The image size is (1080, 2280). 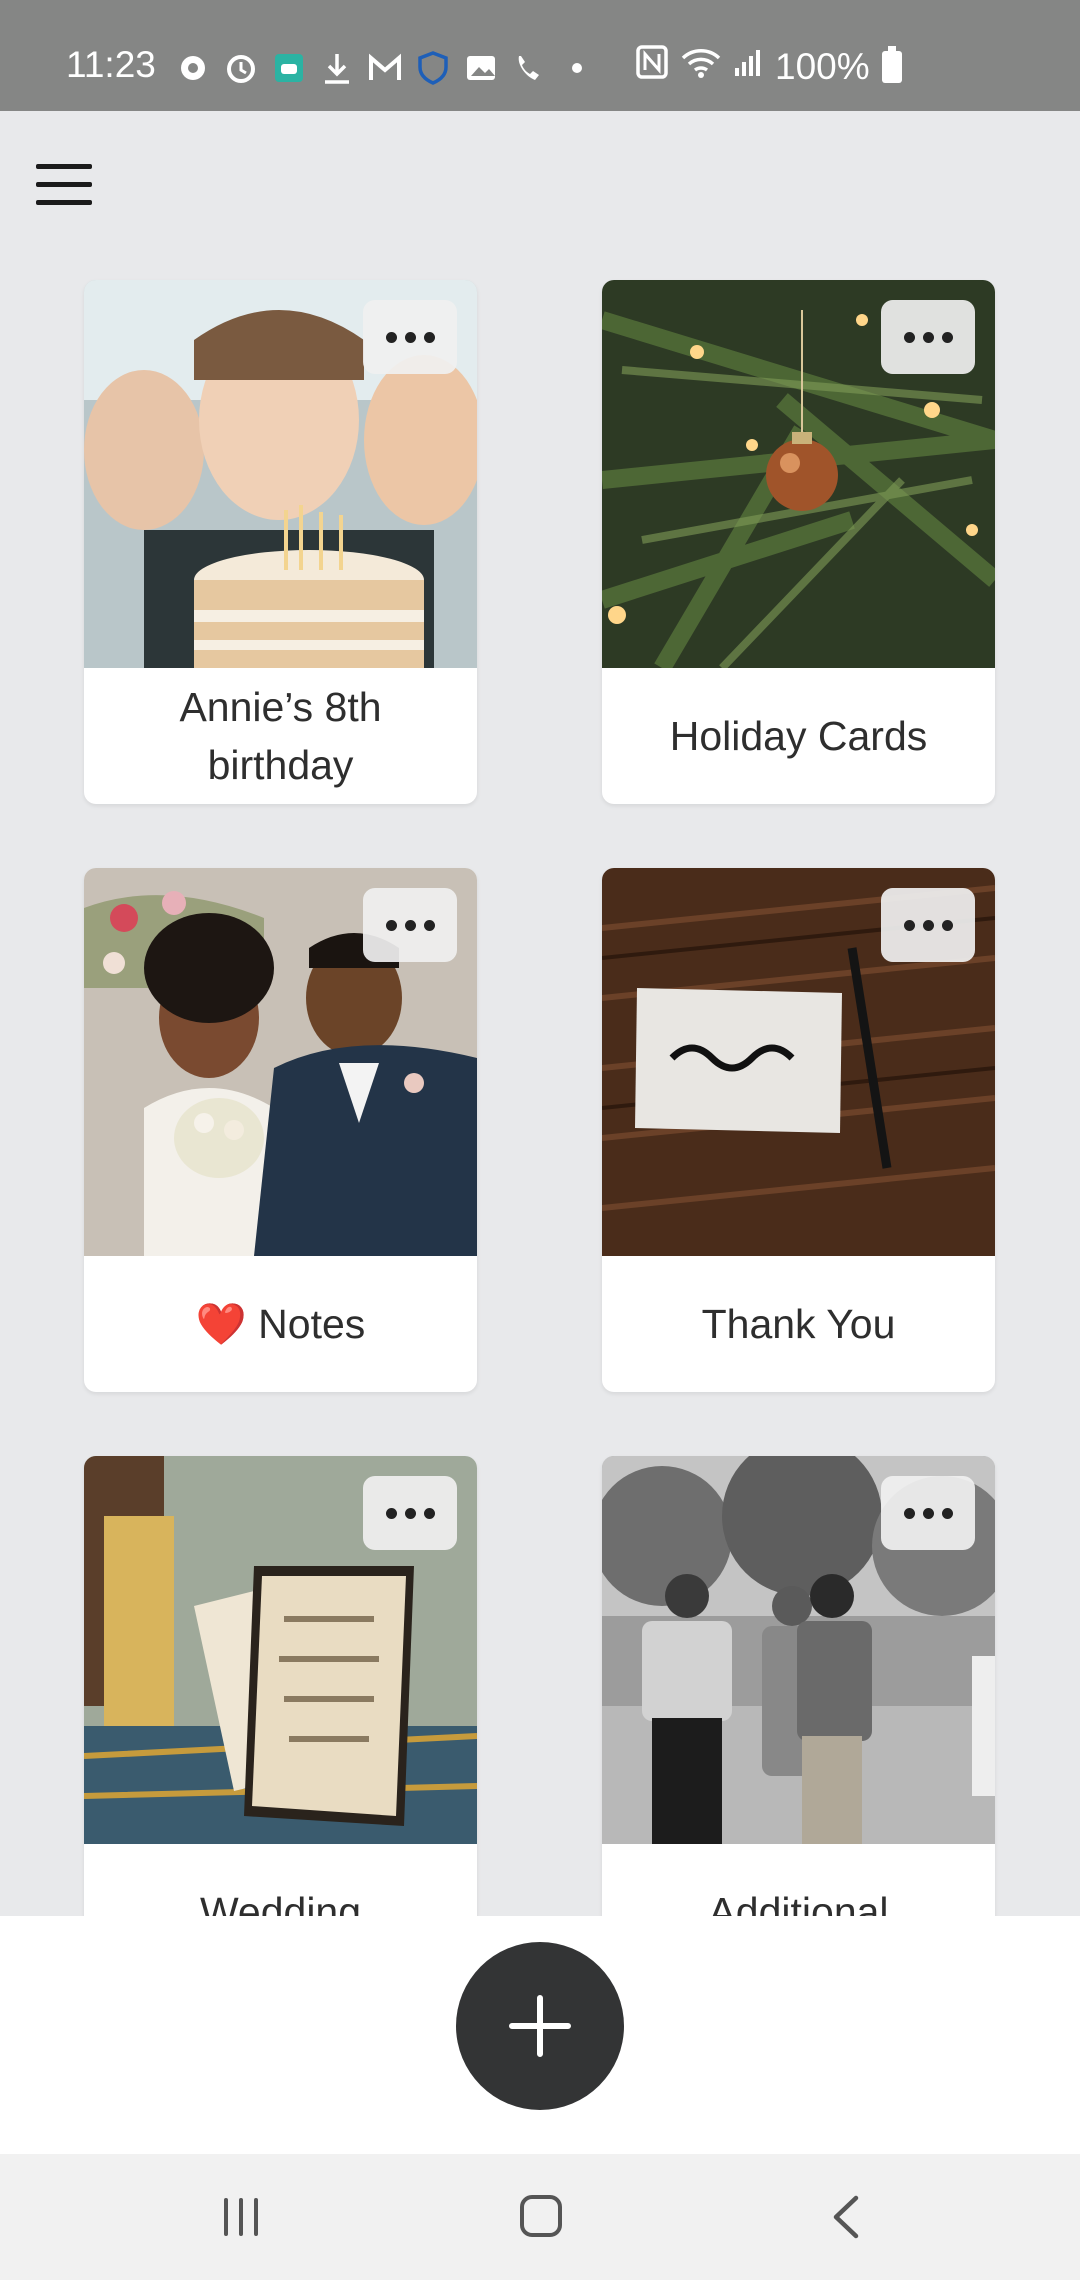 I want to click on home-icon, so click(x=541, y=2216).